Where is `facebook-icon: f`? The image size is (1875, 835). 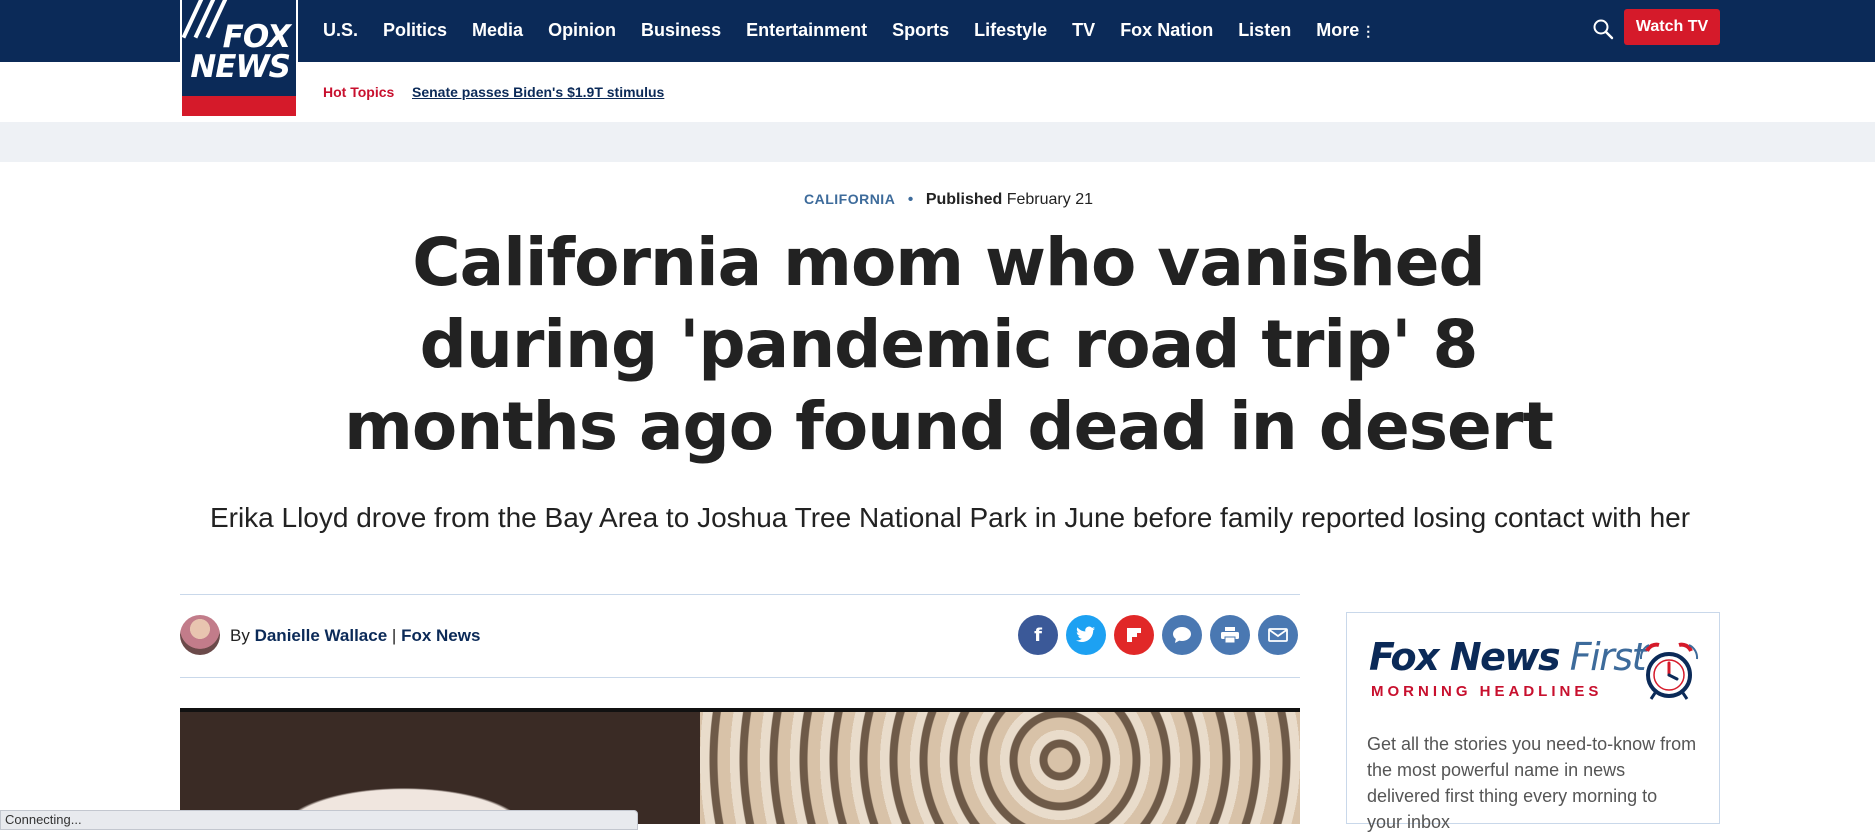 facebook-icon: f is located at coordinates (1038, 635).